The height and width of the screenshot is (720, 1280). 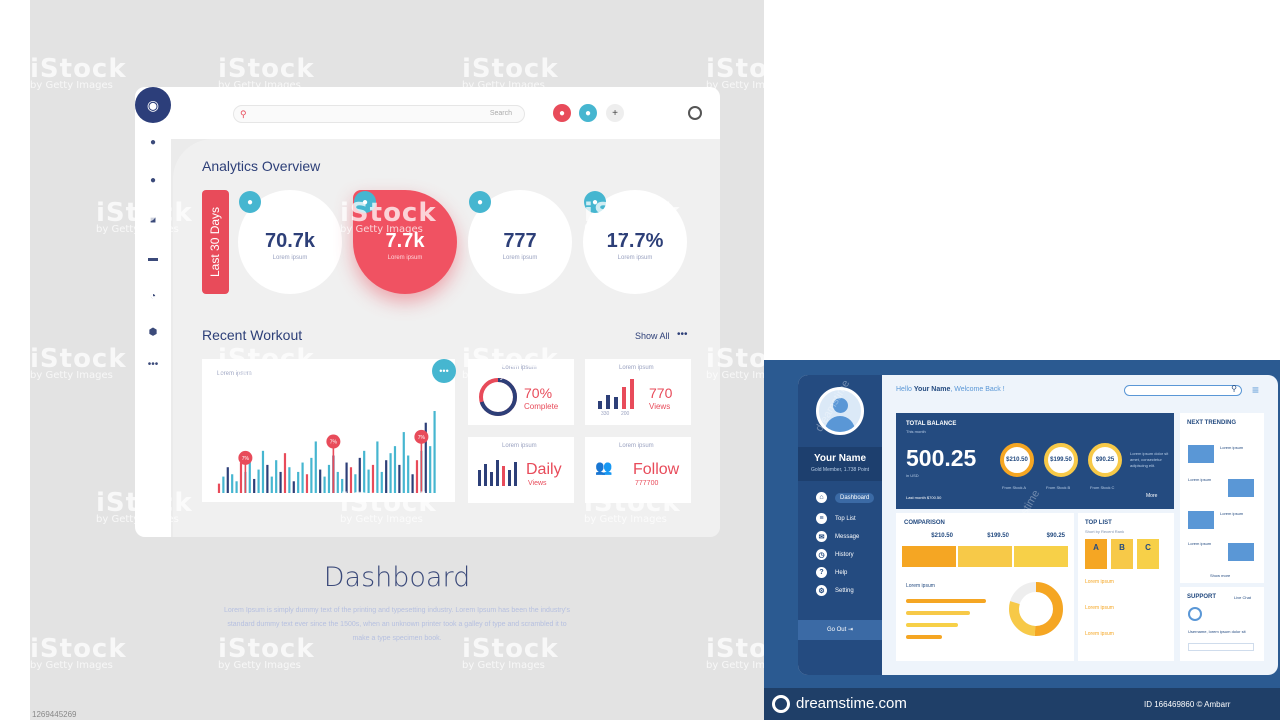 What do you see at coordinates (544, 469) in the screenshot?
I see `daily-value: Daily` at bounding box center [544, 469].